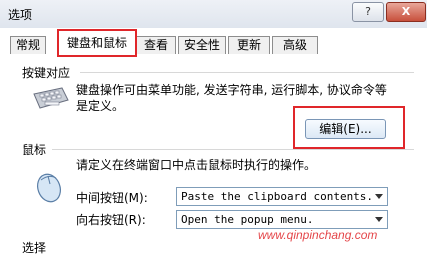 The height and width of the screenshot is (256, 427). I want to click on tab-security: 安全性, so click(202, 45).